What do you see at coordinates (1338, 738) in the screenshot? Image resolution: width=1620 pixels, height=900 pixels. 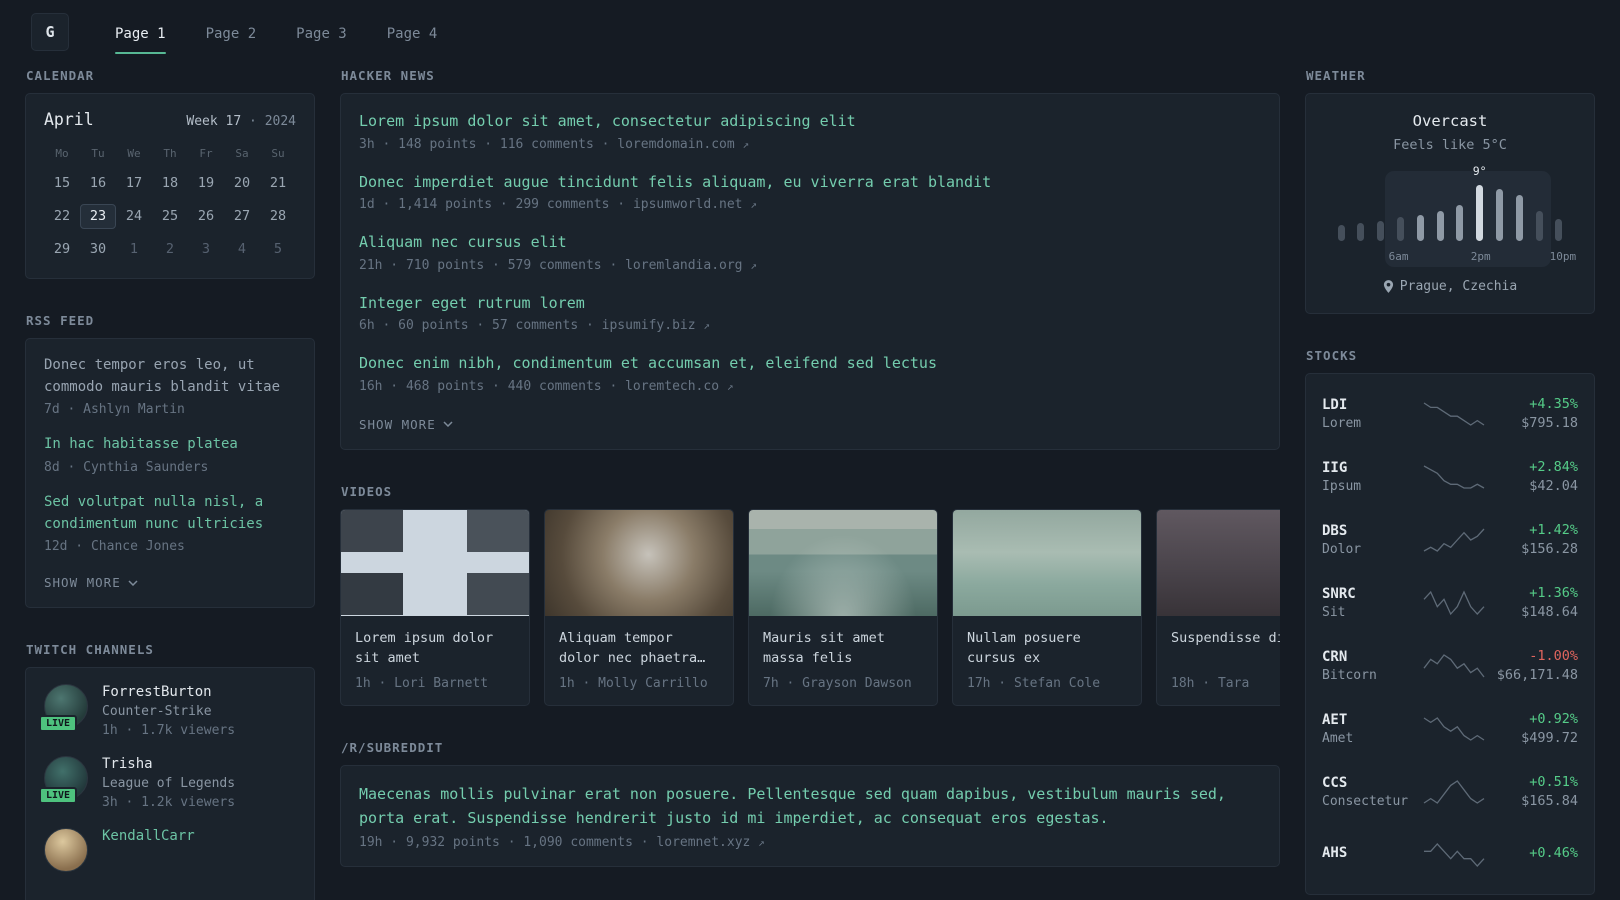 I see `stock-name: Amet` at bounding box center [1338, 738].